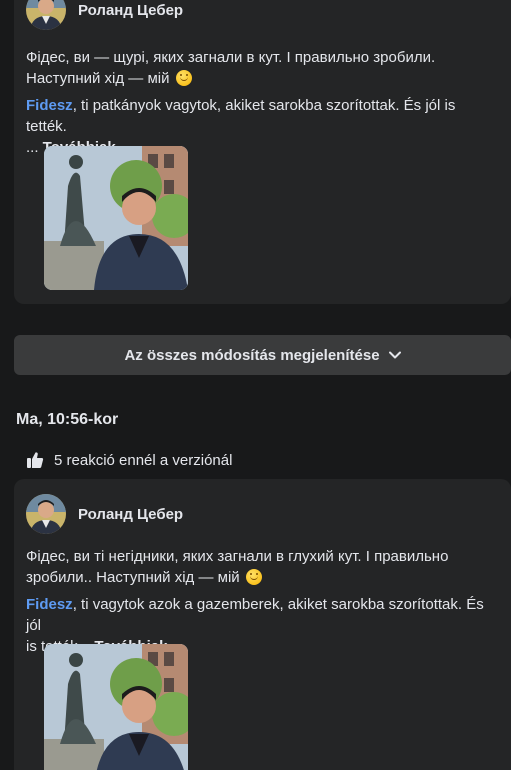 The image size is (511, 770). Describe the element at coordinates (35, 460) in the screenshot. I see `thumbs-up-icon` at that location.